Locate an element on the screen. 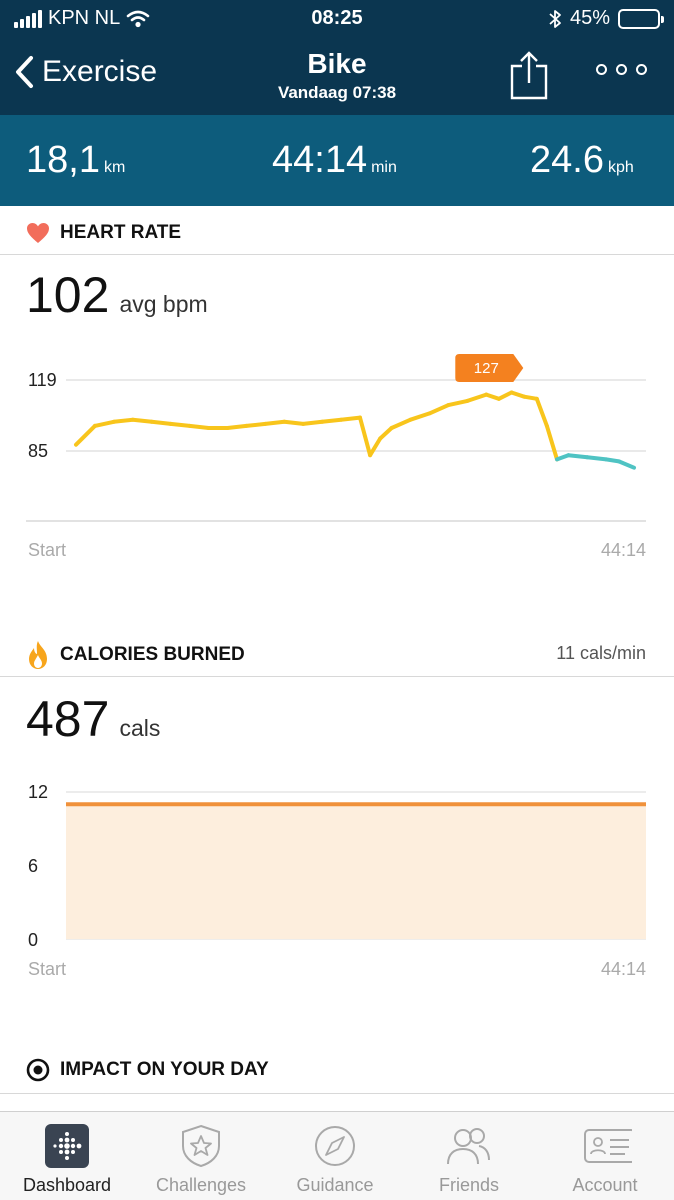  id-card-icon is located at coordinates (608, 1146).